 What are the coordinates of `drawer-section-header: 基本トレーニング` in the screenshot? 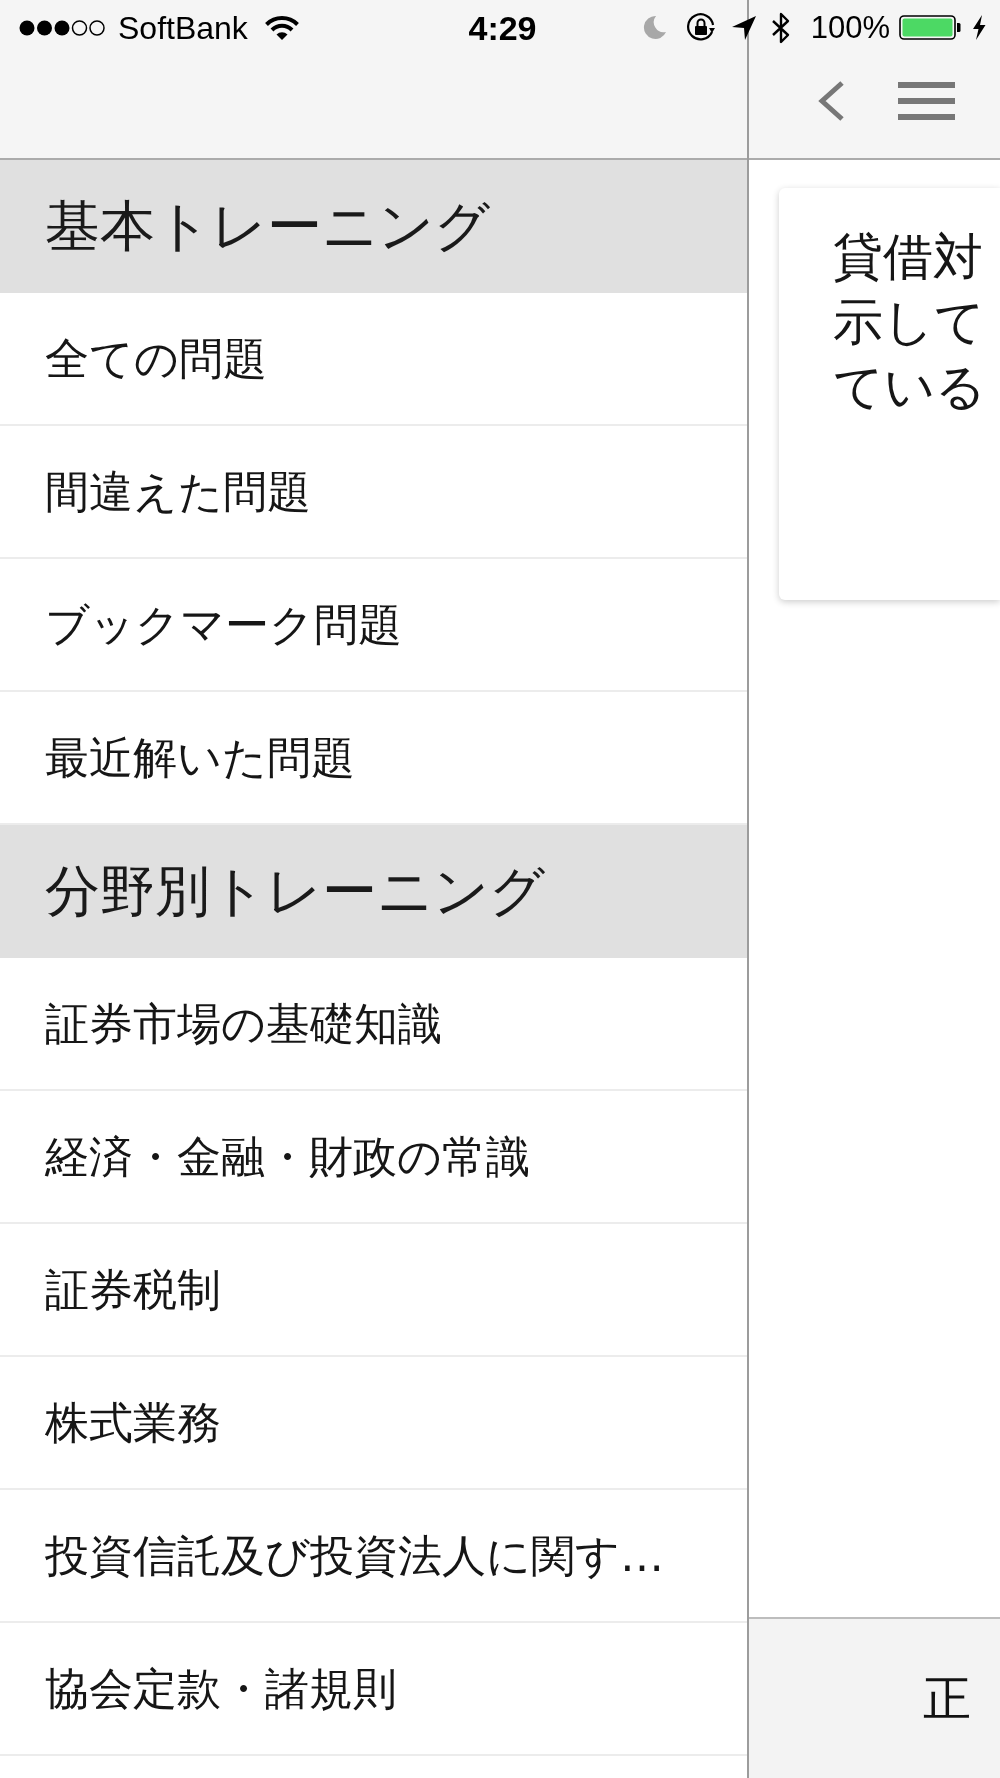 It's located at (373, 226).